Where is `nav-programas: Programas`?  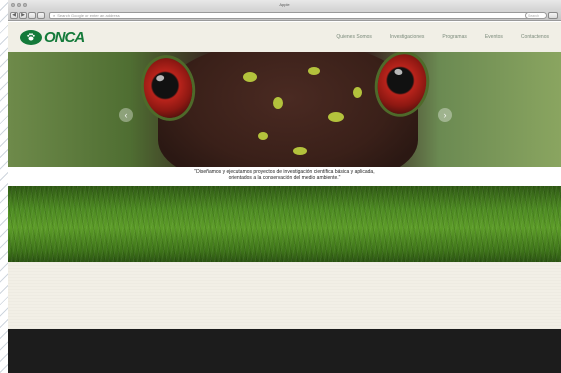
nav-programas: Programas is located at coordinates (454, 37).